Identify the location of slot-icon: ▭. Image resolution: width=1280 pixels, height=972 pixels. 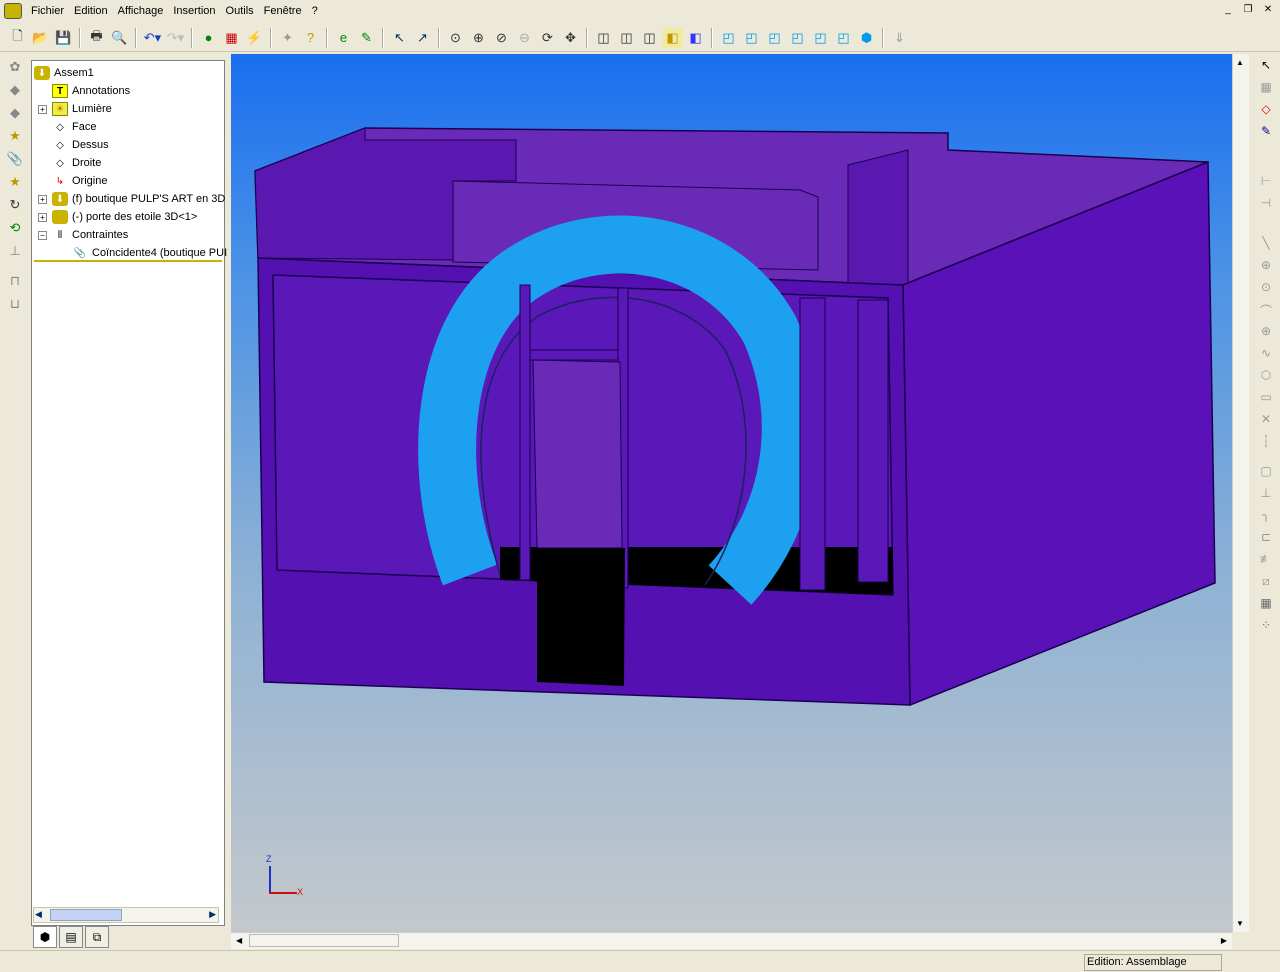
(1266, 400).